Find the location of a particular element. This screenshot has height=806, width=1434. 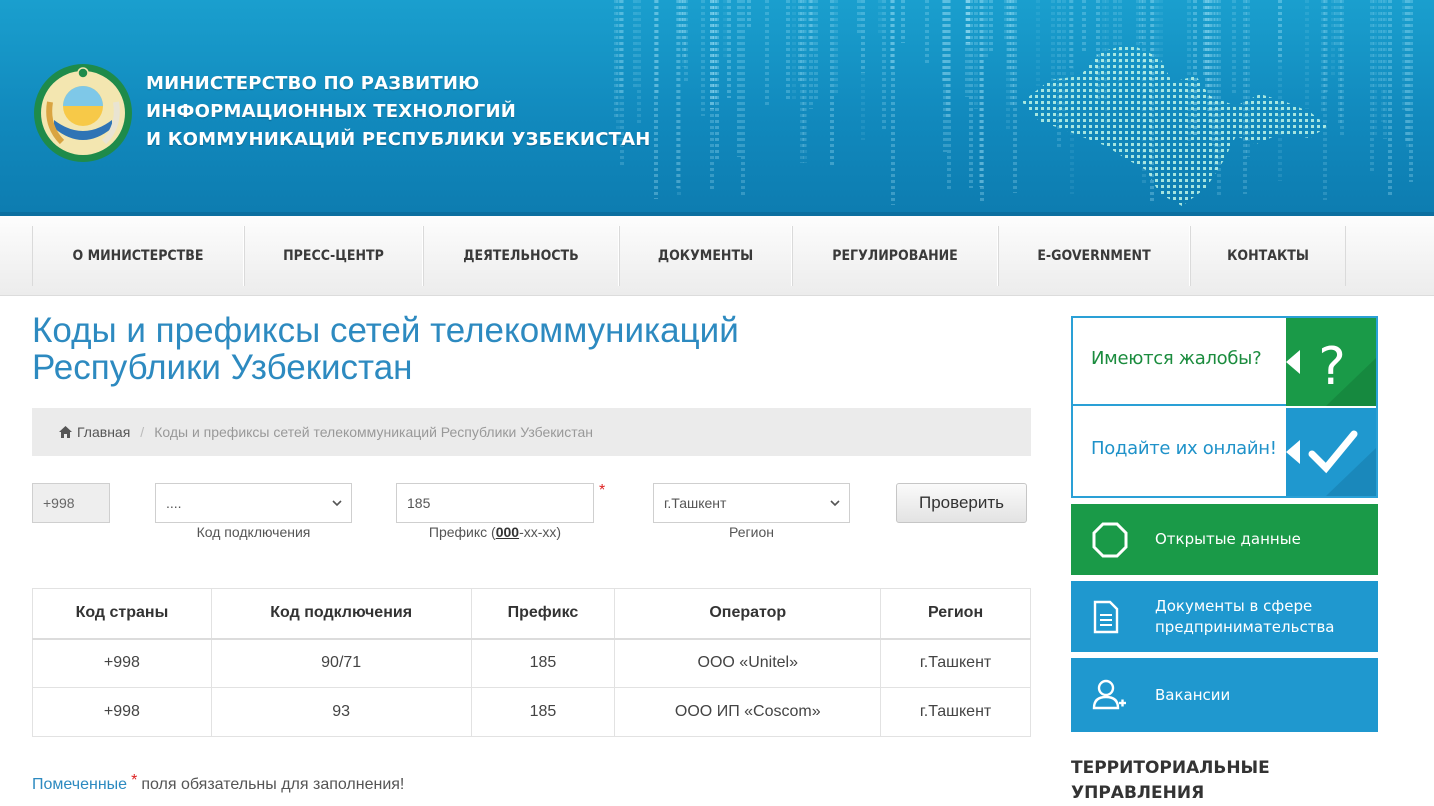

vacancies-tile: Вакансии is located at coordinates (1224, 695).